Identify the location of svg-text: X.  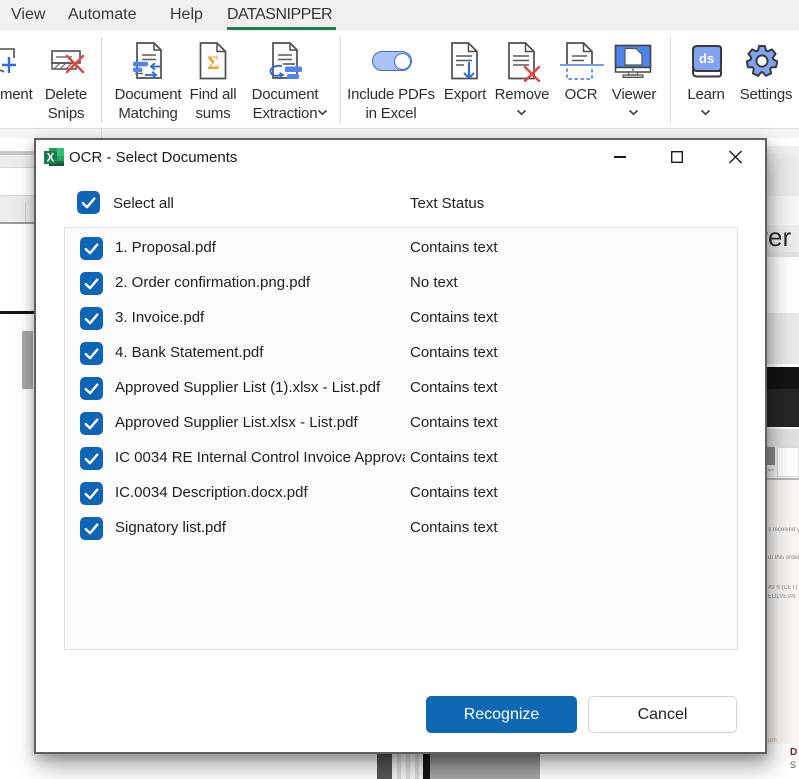
(51, 159).